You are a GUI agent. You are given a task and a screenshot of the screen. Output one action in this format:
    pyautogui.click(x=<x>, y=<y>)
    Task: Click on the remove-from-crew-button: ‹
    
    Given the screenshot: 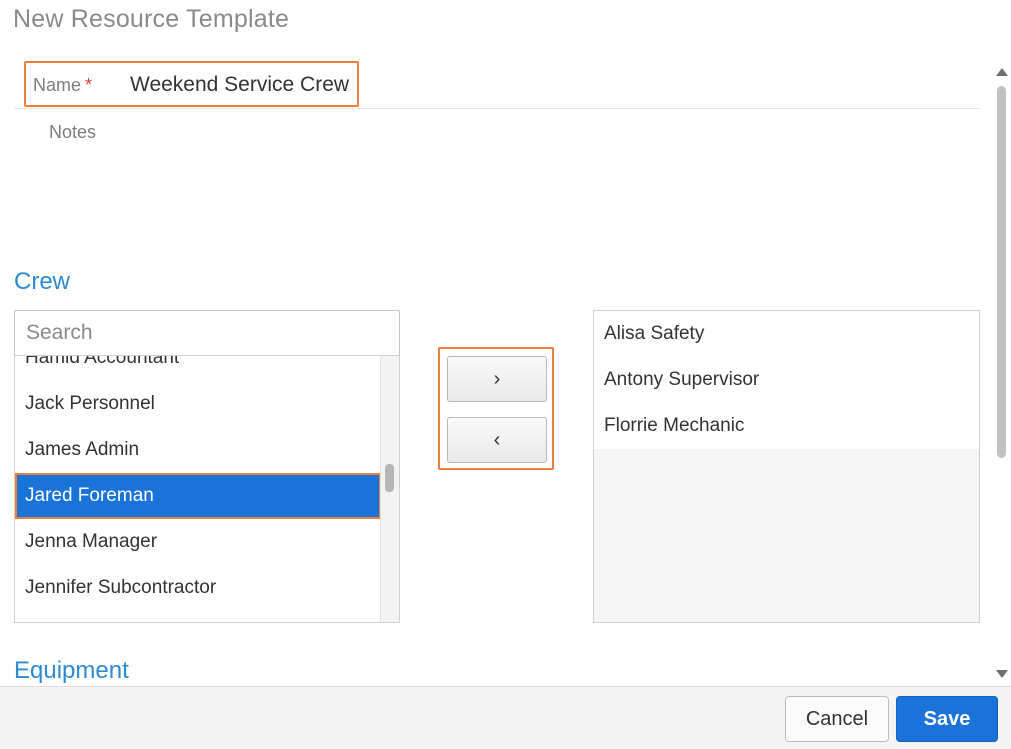 What is the action you would take?
    pyautogui.click(x=497, y=440)
    